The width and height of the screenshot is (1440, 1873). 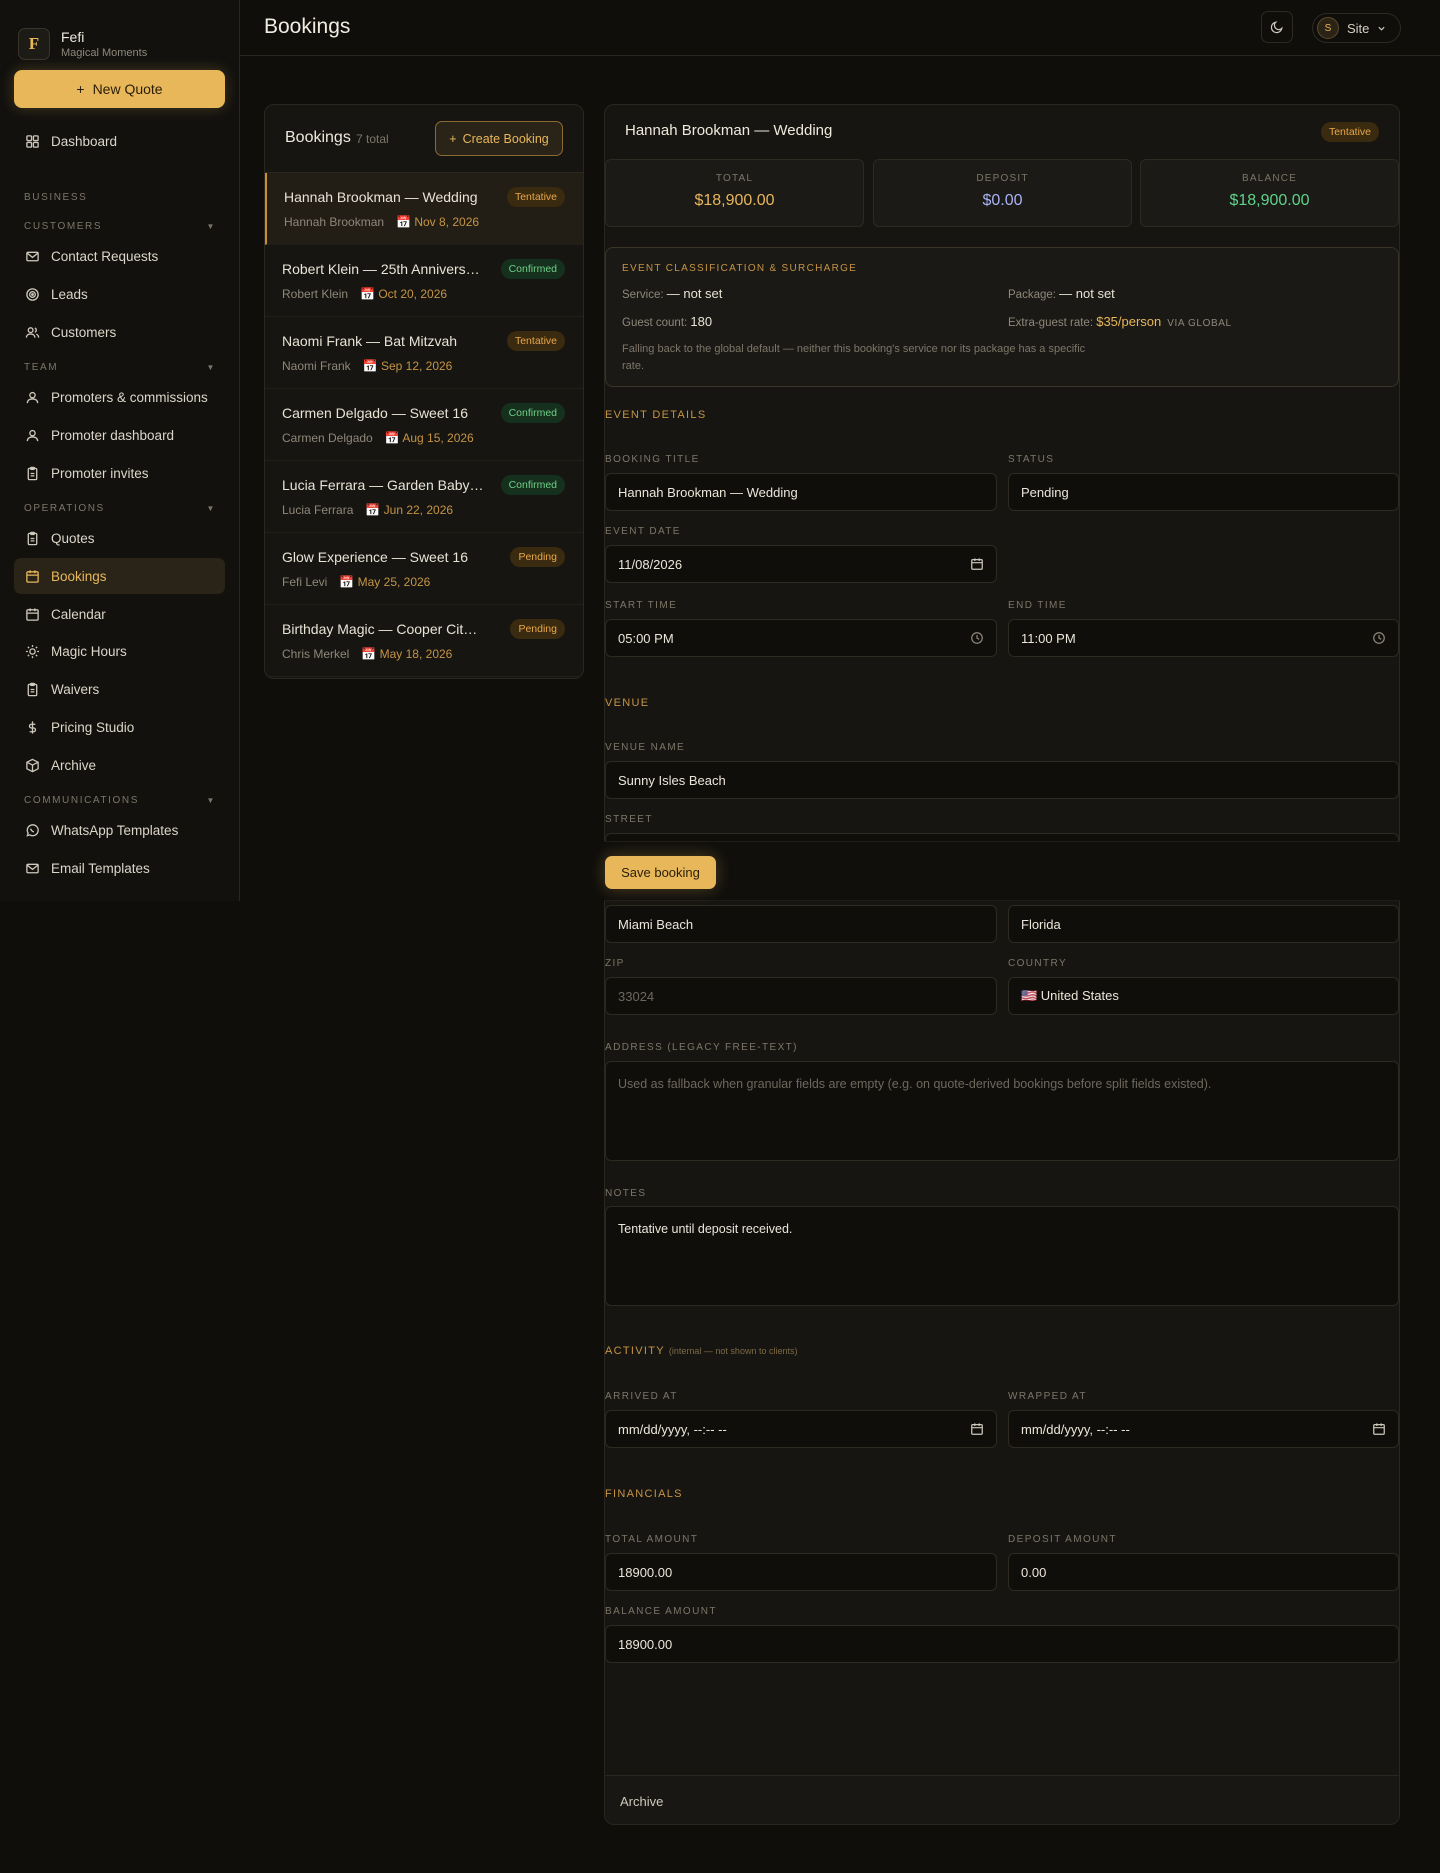 I want to click on booking-item-title: Birthday Magic — Cooper City Party, so click(x=383, y=629).